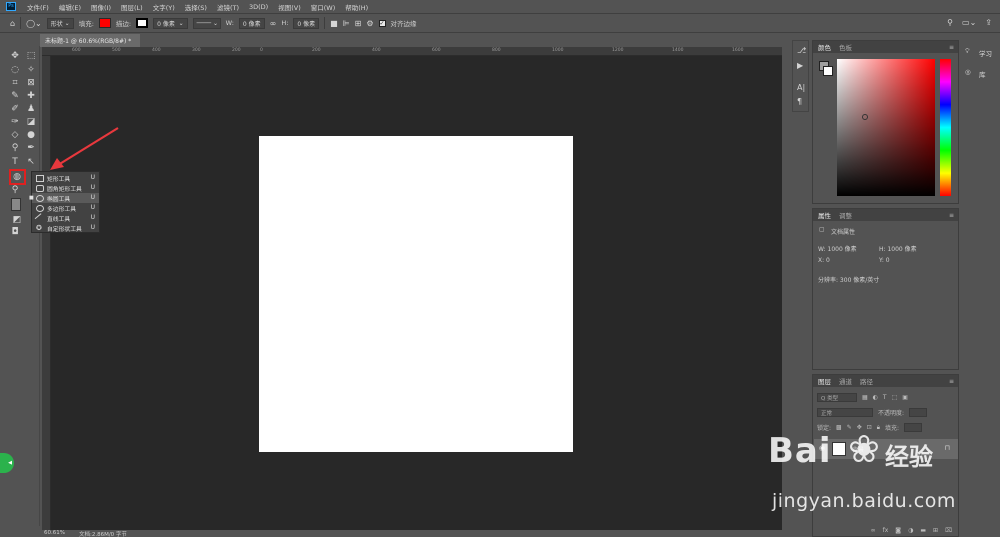 The width and height of the screenshot is (1000, 537). I want to click on menu-image: 图像(I), so click(101, 7).